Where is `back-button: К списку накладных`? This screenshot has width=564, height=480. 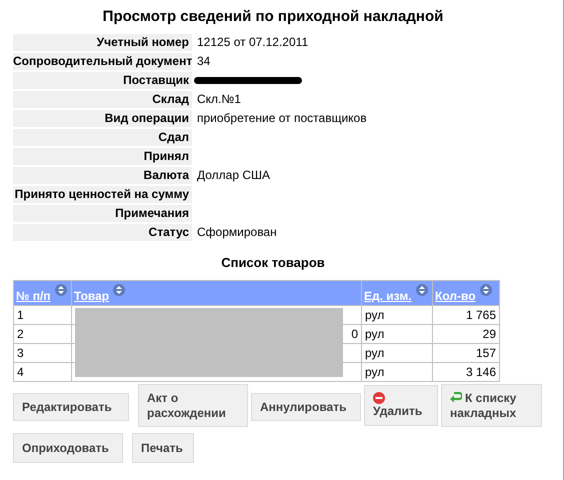 back-button: К списку накладных is located at coordinates (491, 405).